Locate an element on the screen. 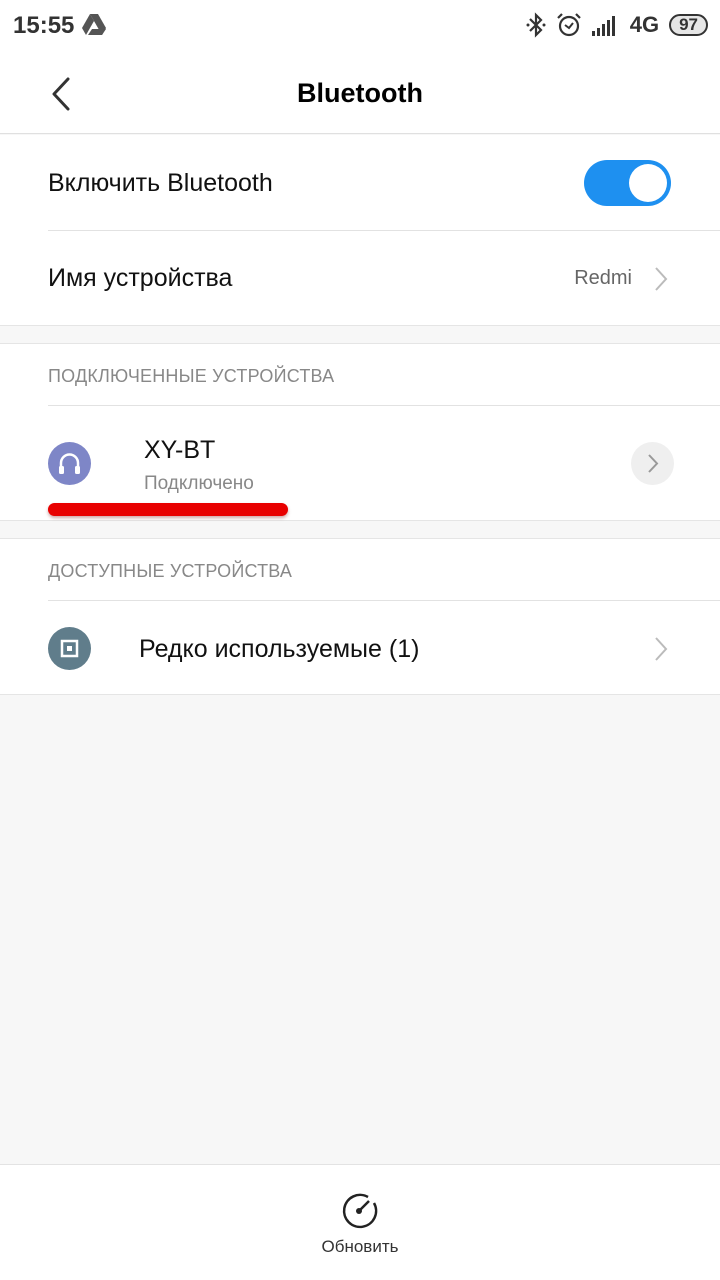  bluetooth-settings-group: Включить Bluetooth Имя устройства Redmi is located at coordinates (360, 230).